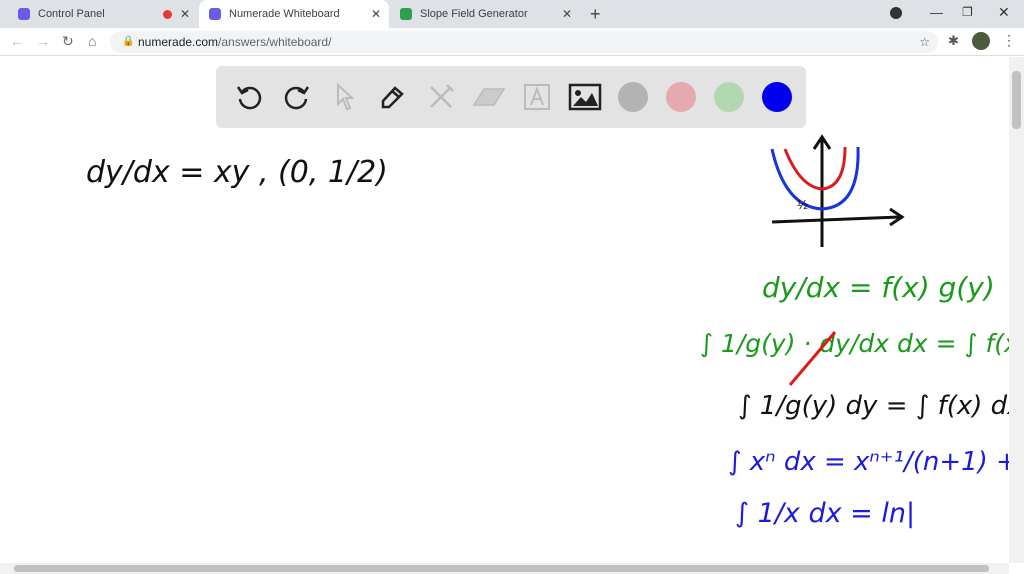 The image size is (1024, 574). Describe the element at coordinates (167, 14) in the screenshot. I see `recording-icon` at that location.